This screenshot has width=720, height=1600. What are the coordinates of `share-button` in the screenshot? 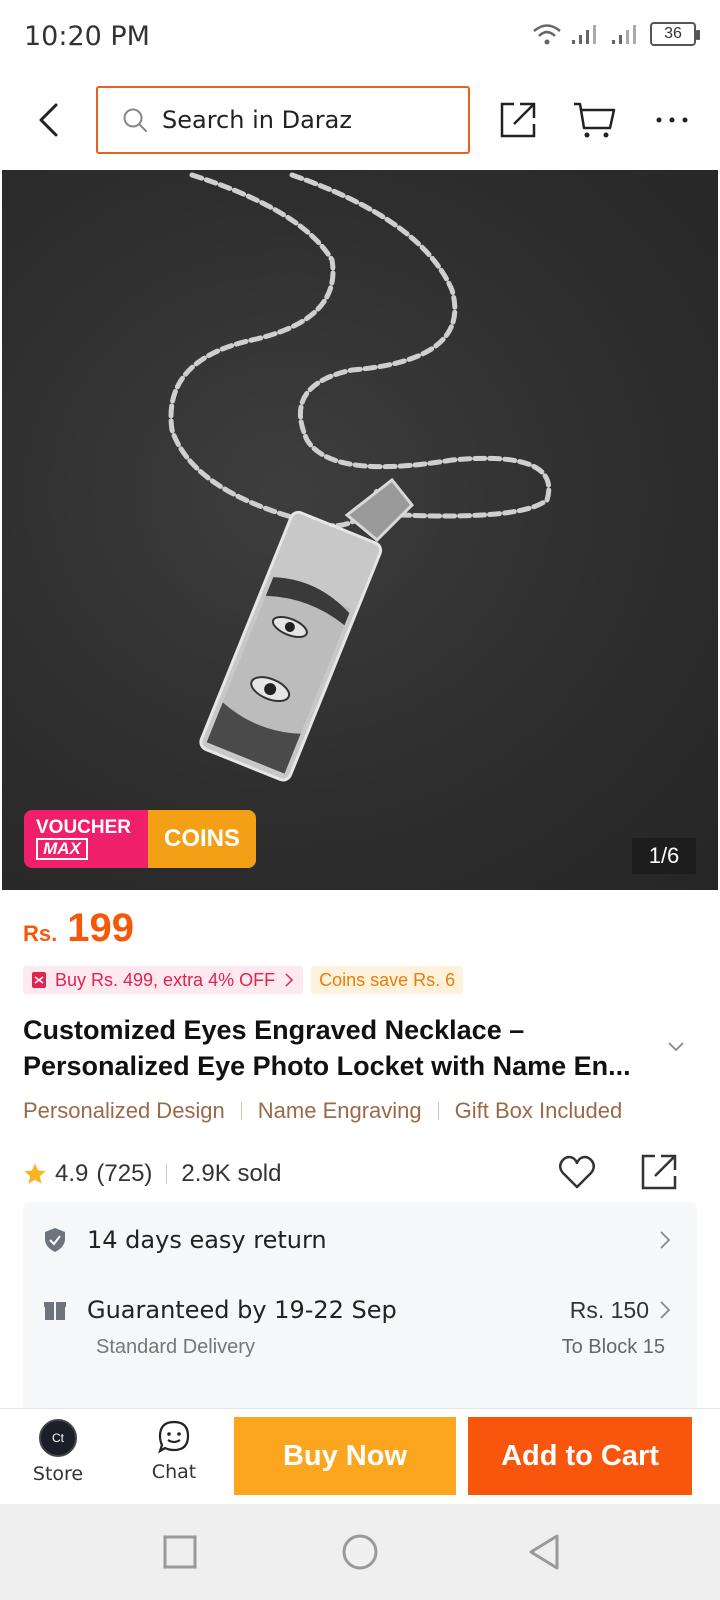 It's located at (518, 120).